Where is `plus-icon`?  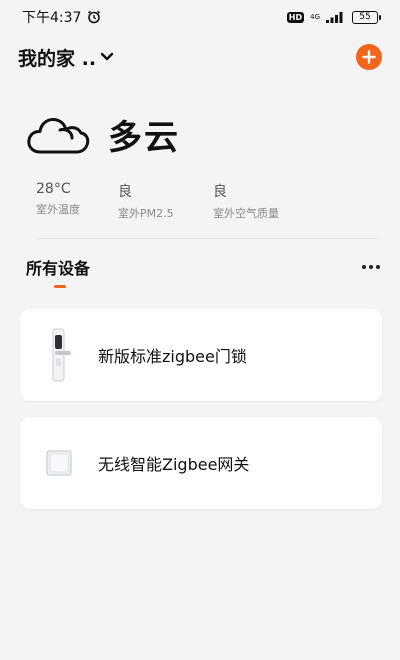
plus-icon is located at coordinates (369, 57).